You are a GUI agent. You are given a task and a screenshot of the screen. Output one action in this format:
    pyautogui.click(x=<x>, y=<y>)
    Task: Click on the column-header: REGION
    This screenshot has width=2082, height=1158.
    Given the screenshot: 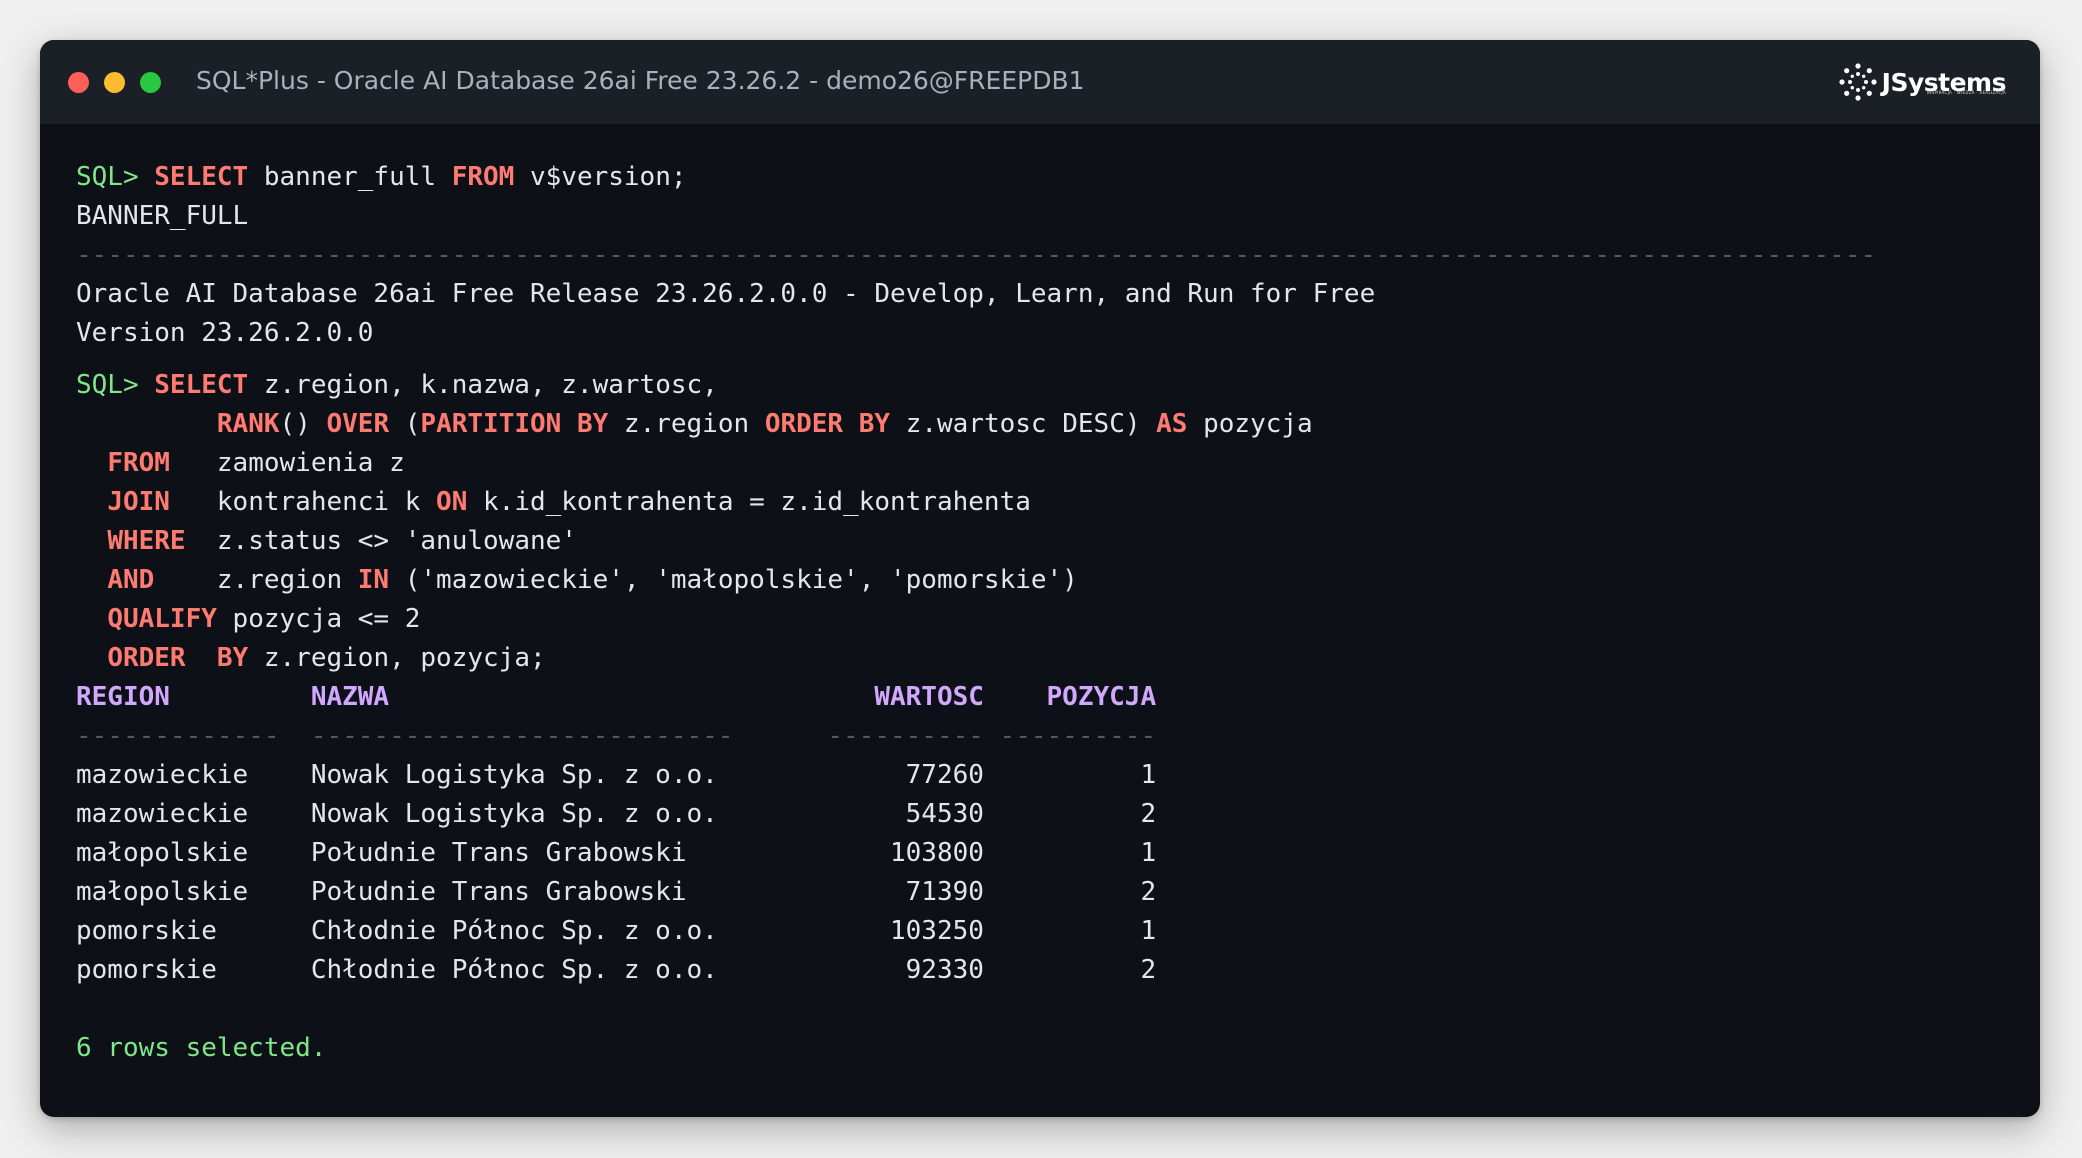 What is the action you would take?
    pyautogui.click(x=193, y=697)
    